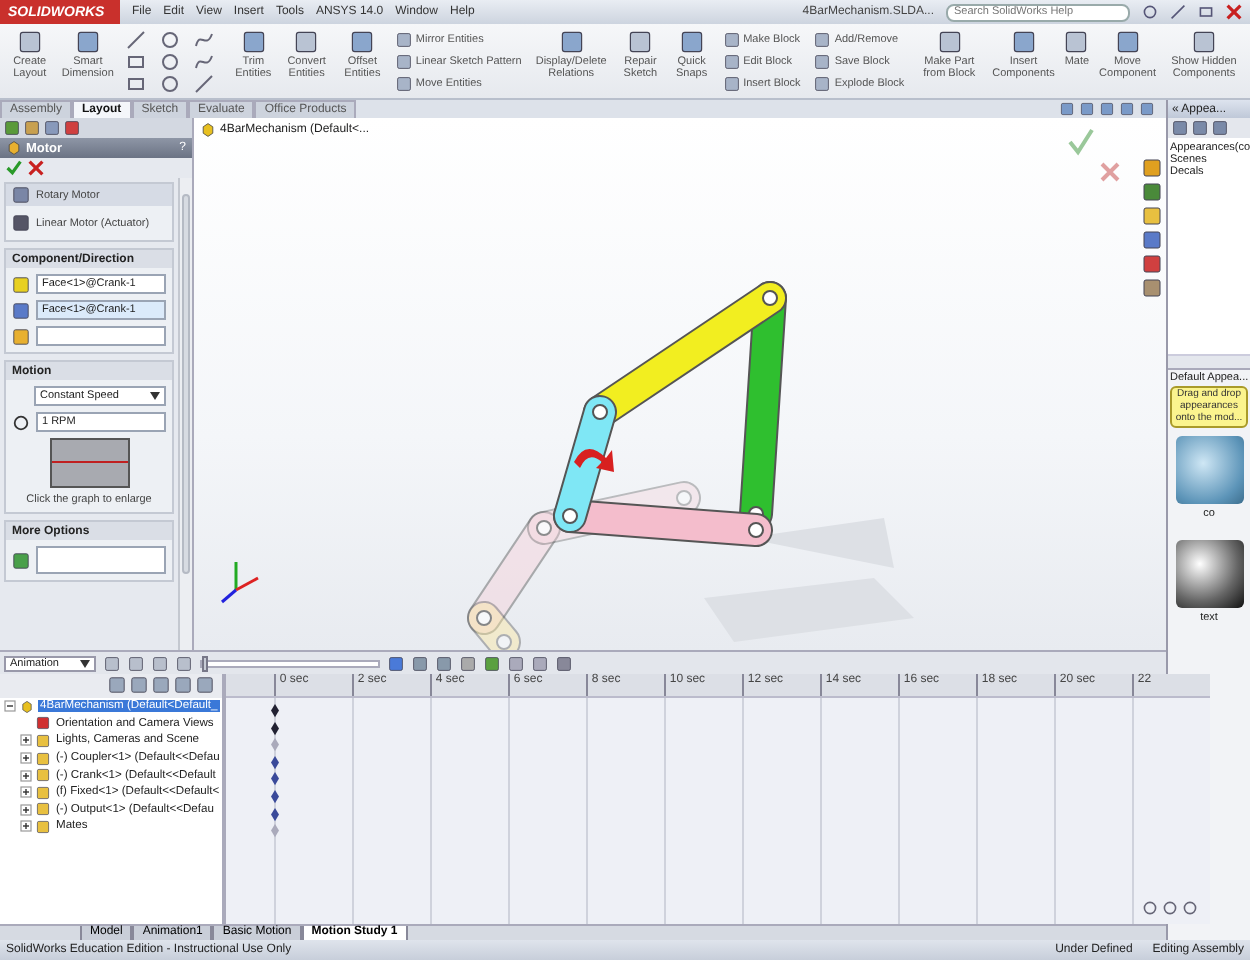 The width and height of the screenshot is (1250, 960). What do you see at coordinates (1234, 12) in the screenshot?
I see `close-icon` at bounding box center [1234, 12].